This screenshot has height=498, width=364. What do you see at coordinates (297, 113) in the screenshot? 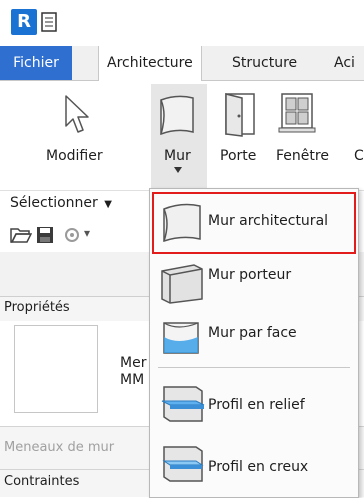
I see `window-icon` at bounding box center [297, 113].